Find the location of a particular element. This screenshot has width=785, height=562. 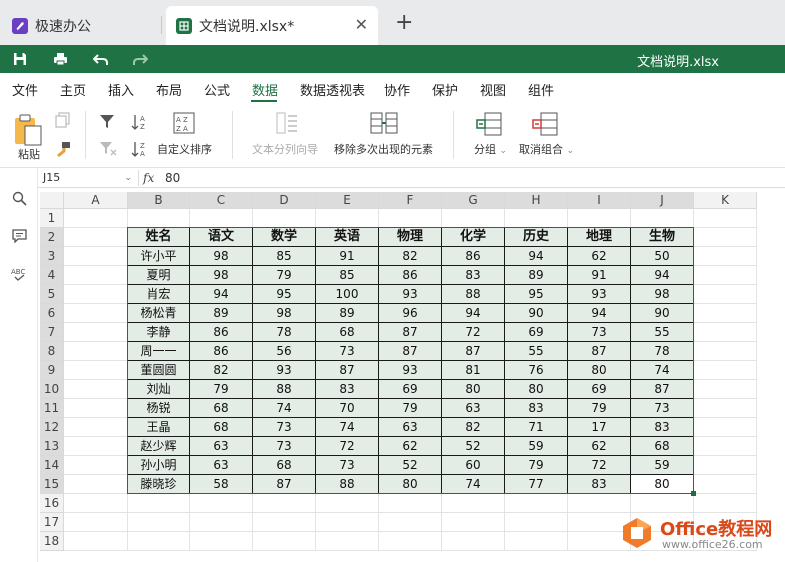

table-cell: 62 is located at coordinates (410, 446).